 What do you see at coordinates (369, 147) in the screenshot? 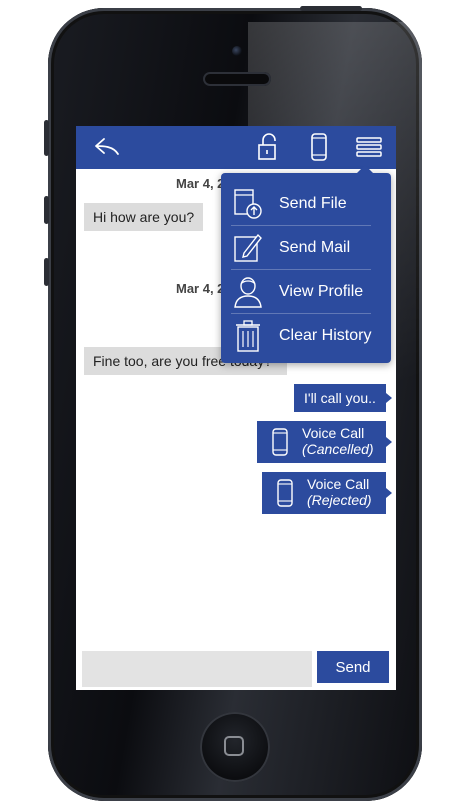
I see `hamburger-menu-icon` at bounding box center [369, 147].